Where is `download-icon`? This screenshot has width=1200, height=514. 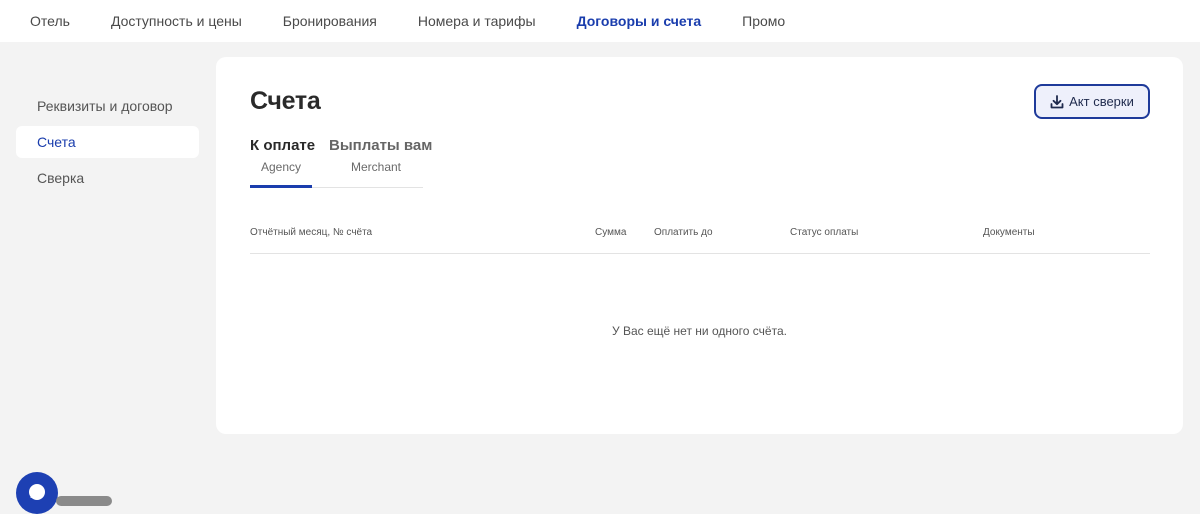
download-icon is located at coordinates (1057, 101).